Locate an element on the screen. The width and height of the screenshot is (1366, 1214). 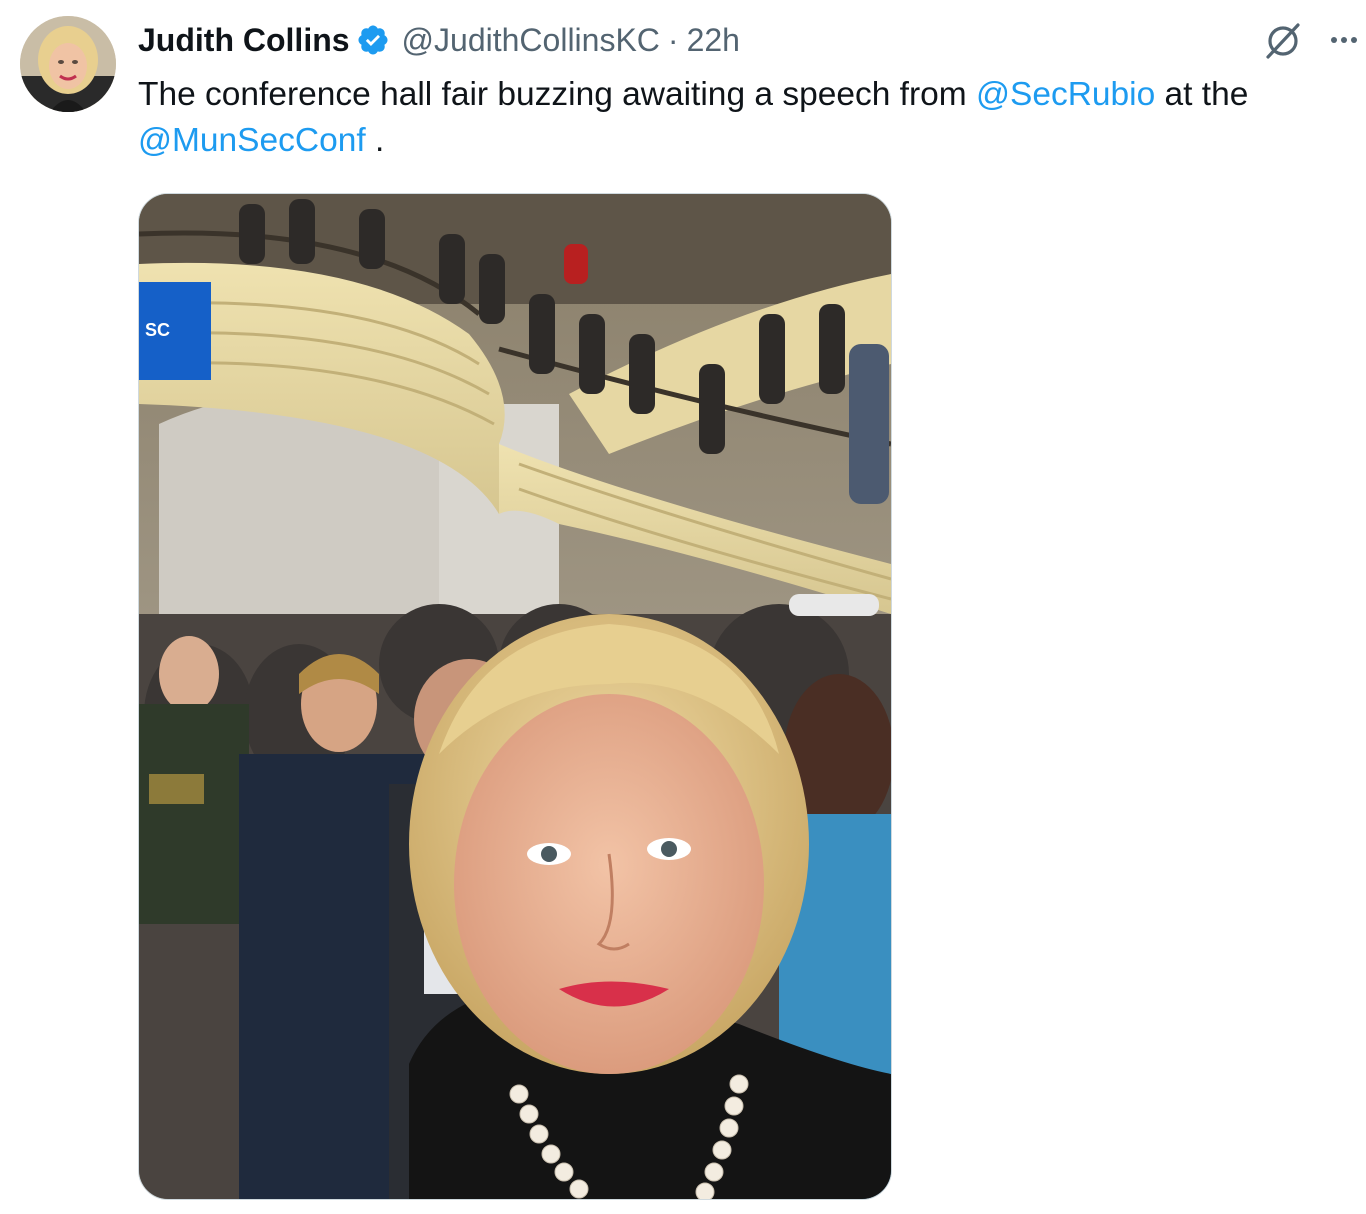
more-options-icon is located at coordinates (1344, 40).